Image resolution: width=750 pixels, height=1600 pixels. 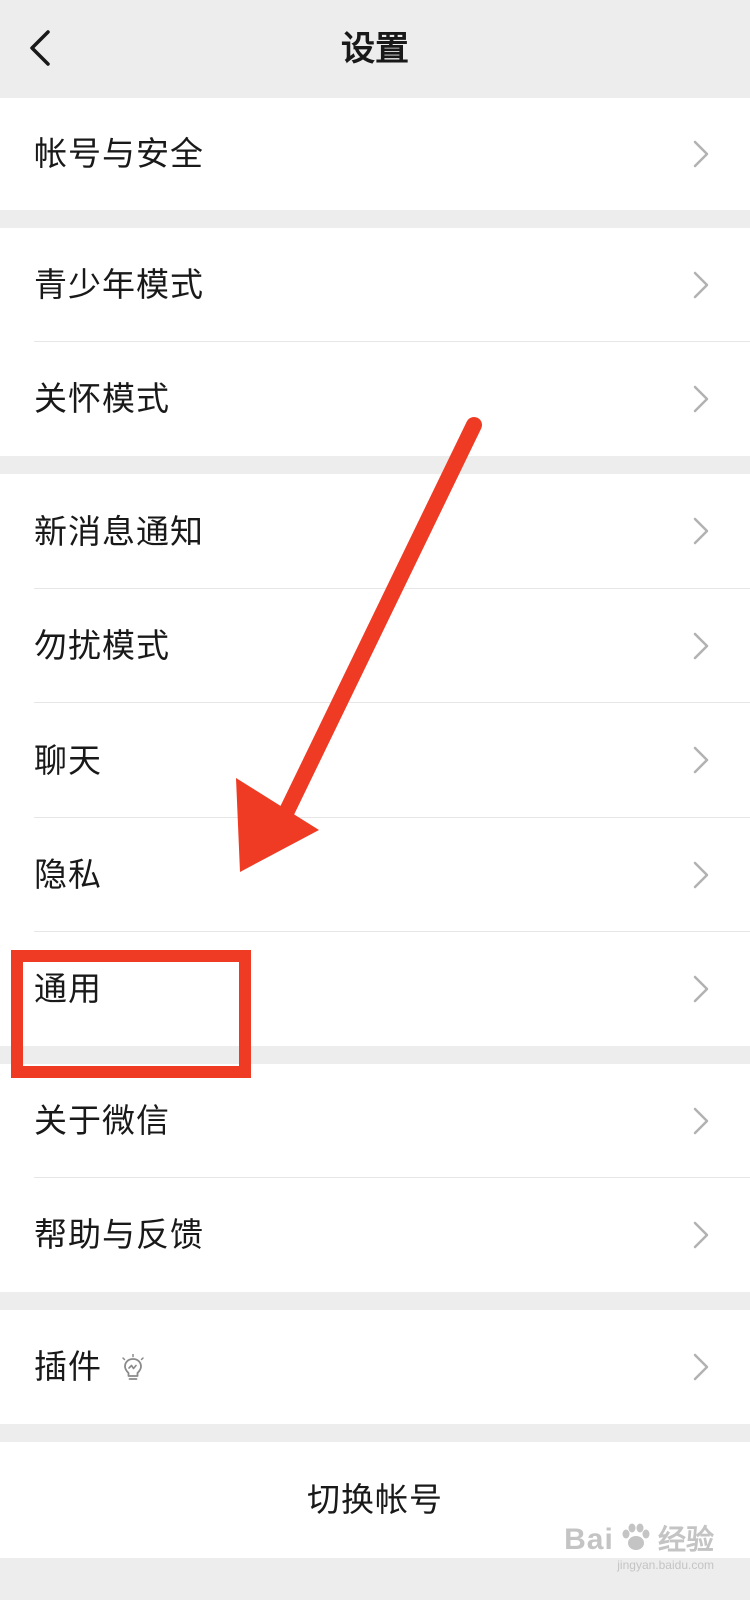 I want to click on settings-item-label: 勿扰模式, so click(x=102, y=645).